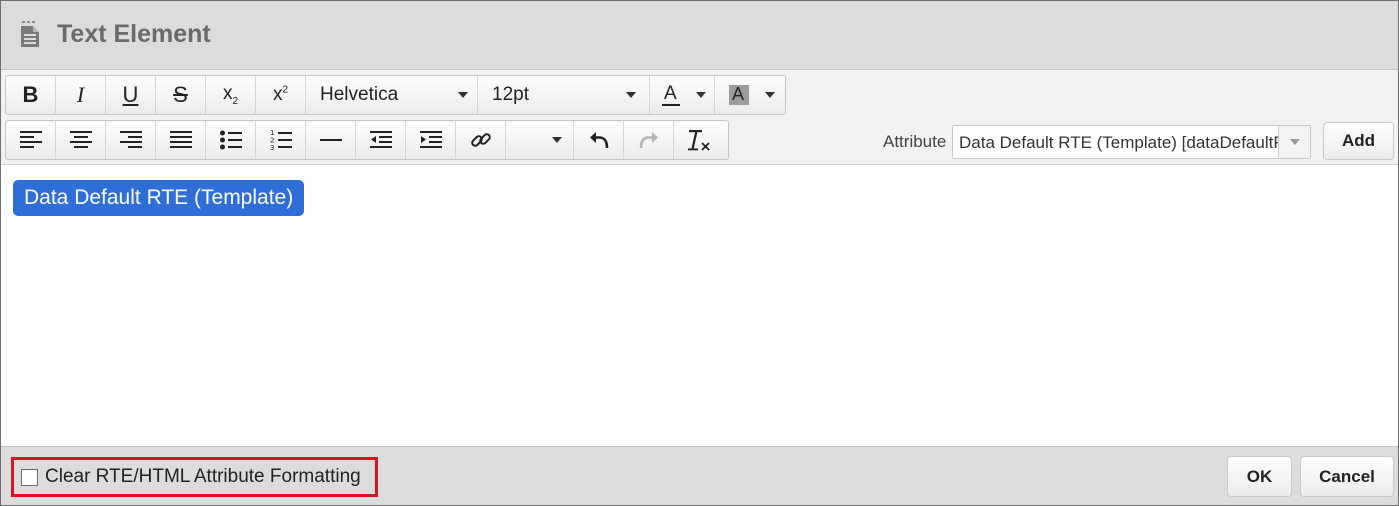  What do you see at coordinates (510, 94) in the screenshot?
I see `font-size-value: 12pt` at bounding box center [510, 94].